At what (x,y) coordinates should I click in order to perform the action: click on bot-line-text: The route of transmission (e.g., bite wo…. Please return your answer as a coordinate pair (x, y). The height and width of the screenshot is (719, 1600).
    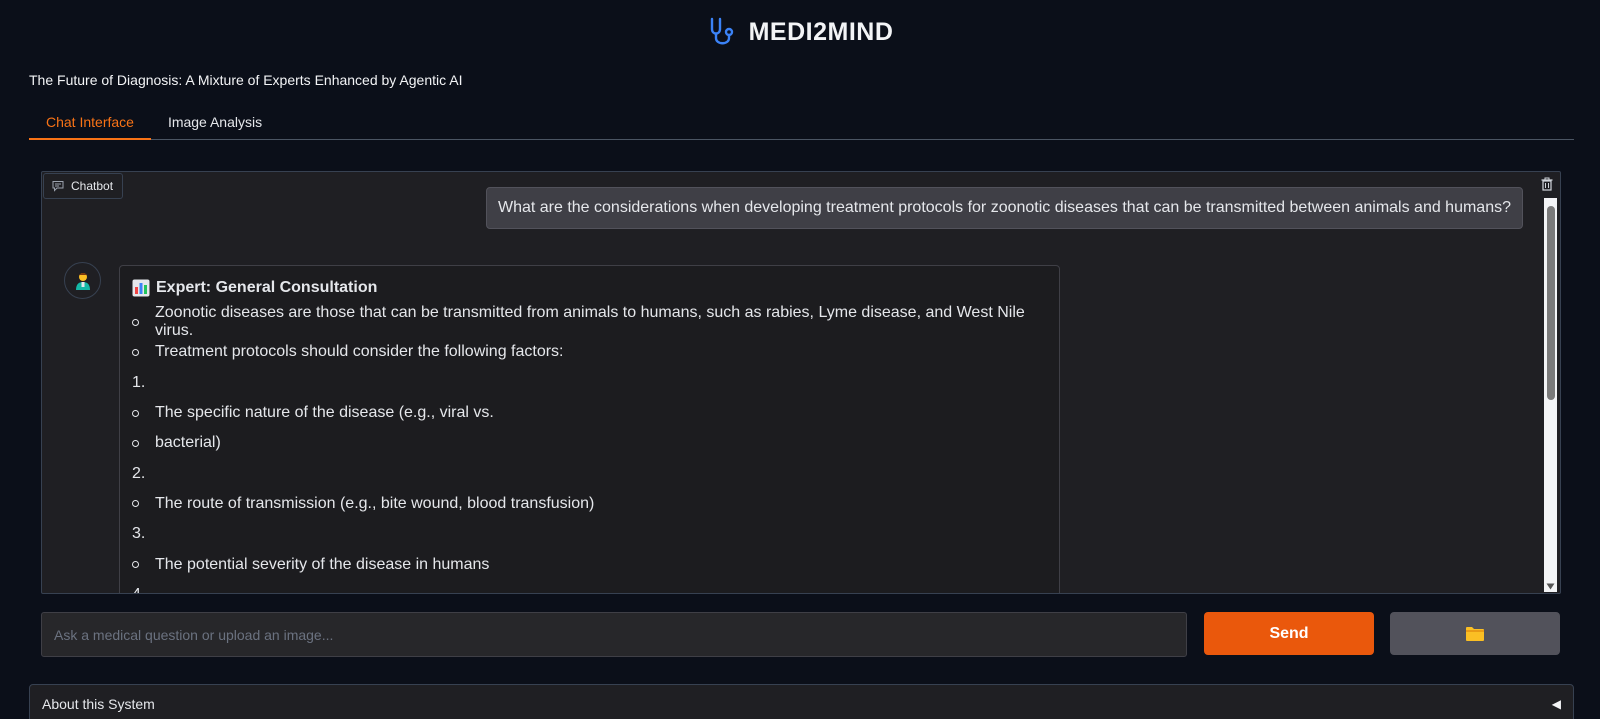
    Looking at the image, I should click on (375, 503).